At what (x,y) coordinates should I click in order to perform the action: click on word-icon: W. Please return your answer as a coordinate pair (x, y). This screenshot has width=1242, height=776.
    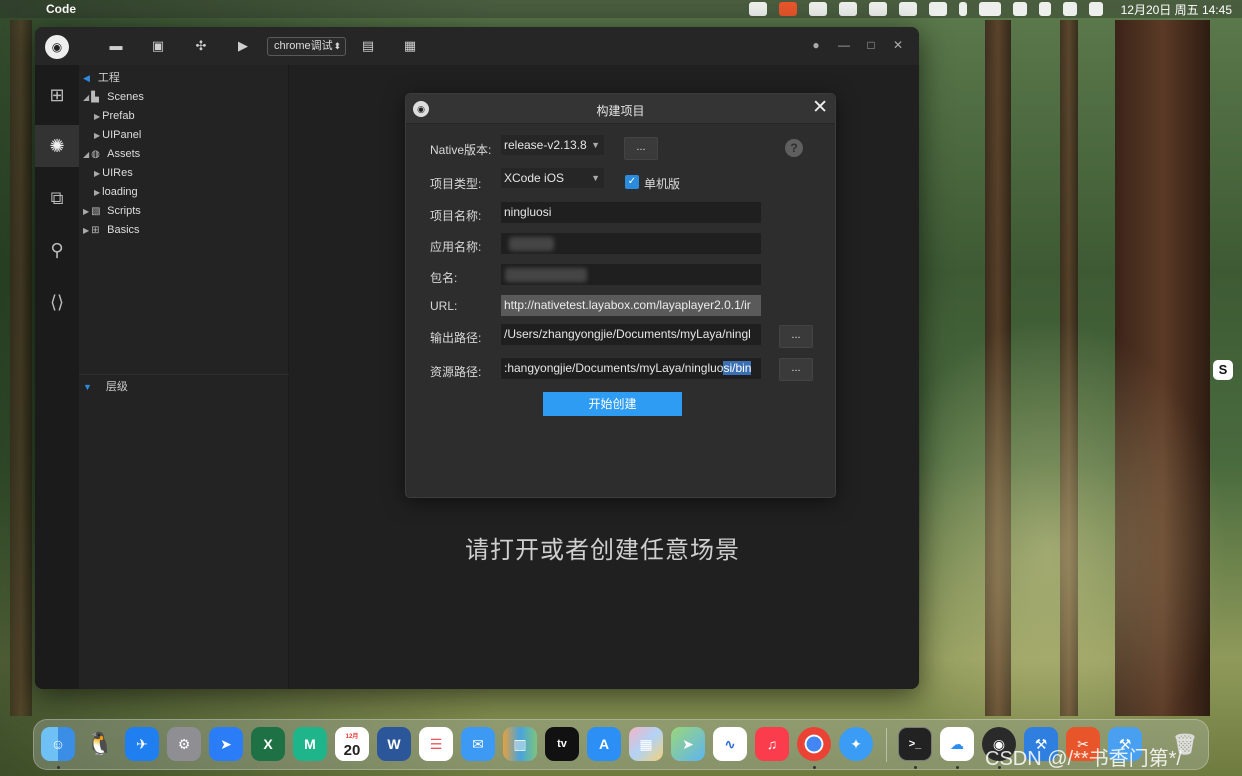
    Looking at the image, I should click on (394, 744).